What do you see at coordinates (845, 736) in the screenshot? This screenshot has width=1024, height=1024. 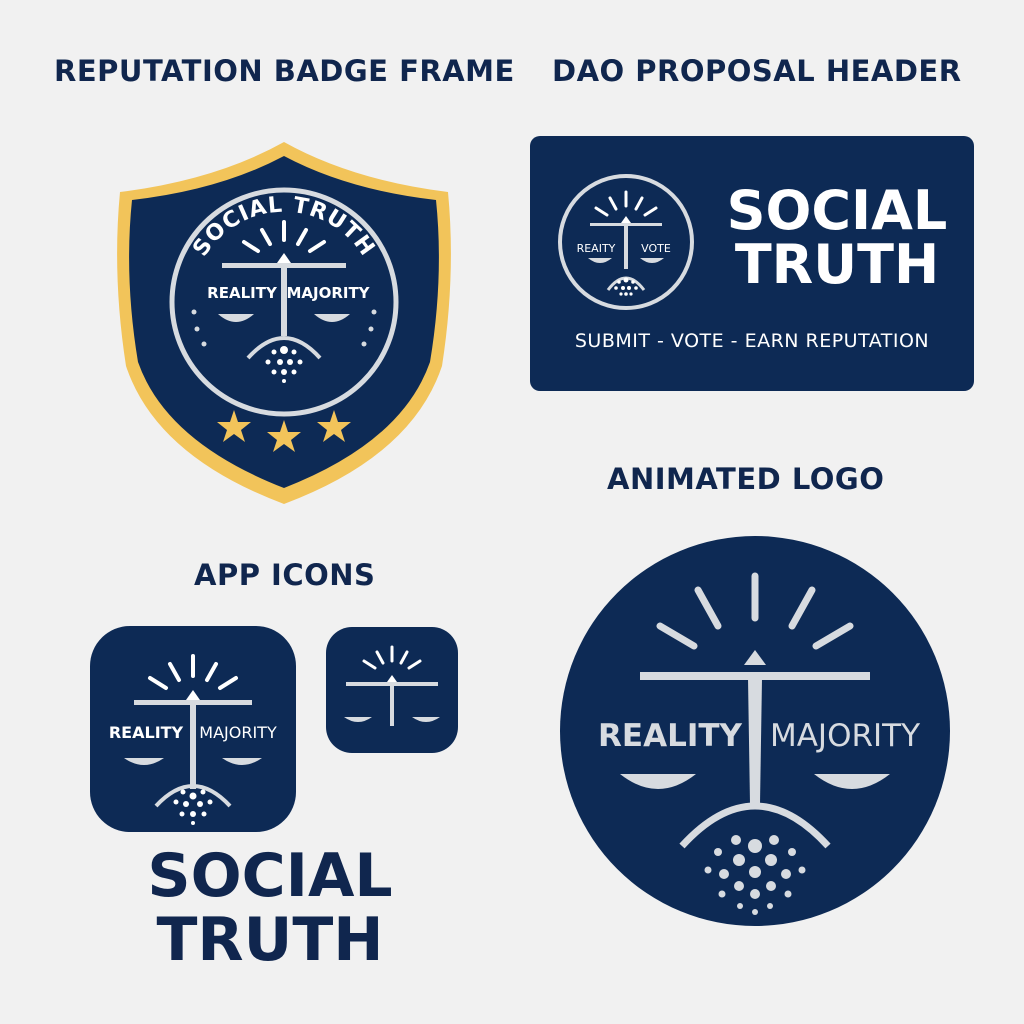 I see `animated-logo-right-label: MAJORITY` at bounding box center [845, 736].